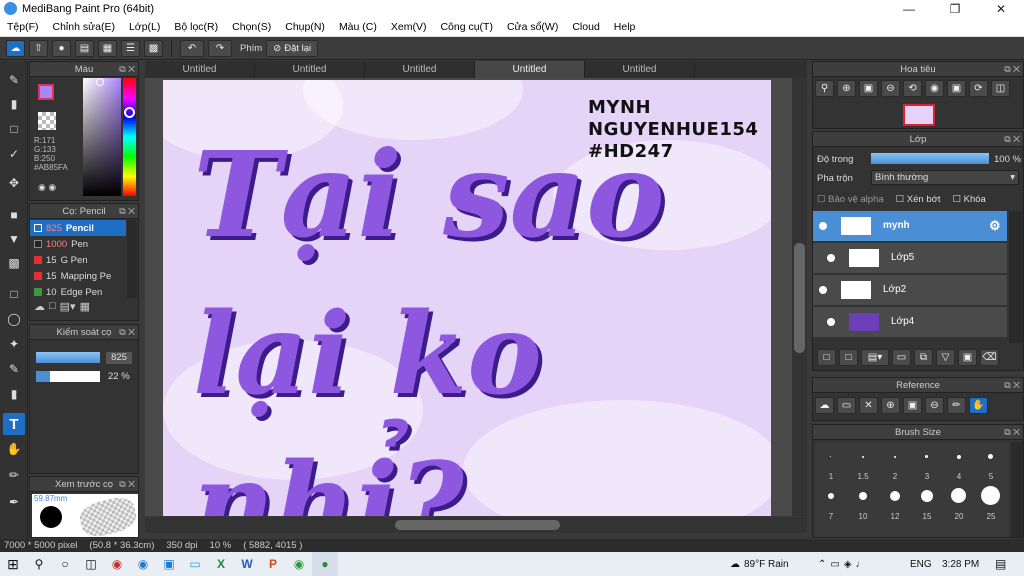  What do you see at coordinates (848, 357) in the screenshot?
I see `new-layer-2-icon: □` at bounding box center [848, 357].